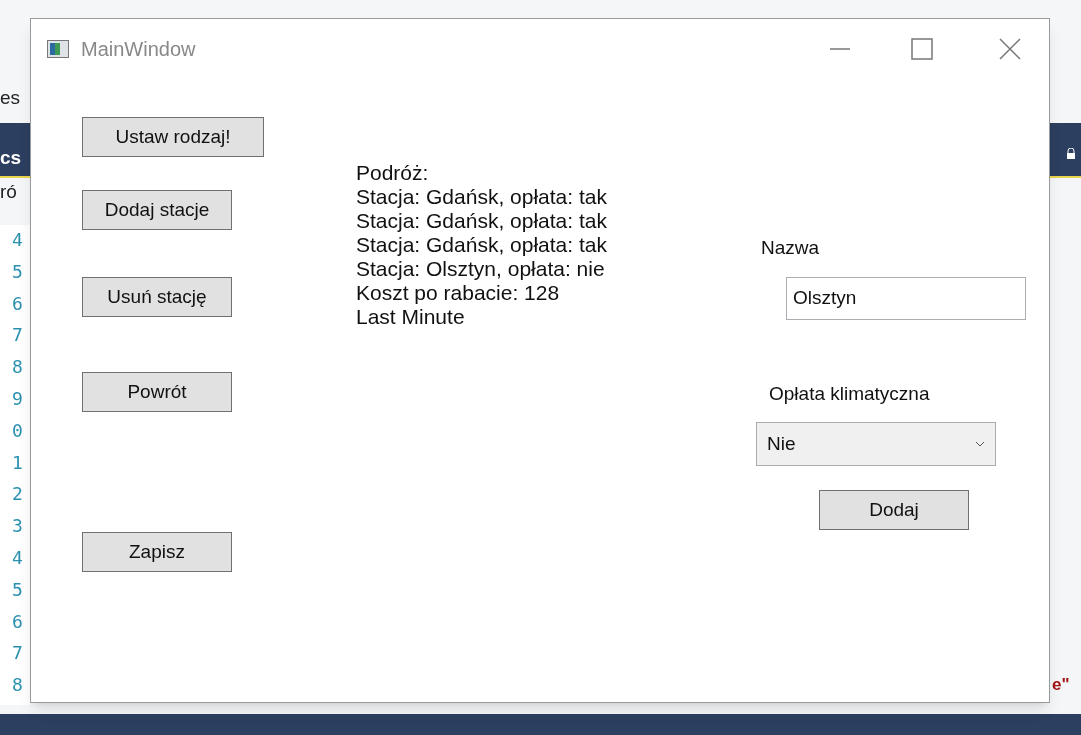 This screenshot has height=735, width=1081. What do you see at coordinates (157, 297) in the screenshot?
I see `action-button: Usuń stację` at bounding box center [157, 297].